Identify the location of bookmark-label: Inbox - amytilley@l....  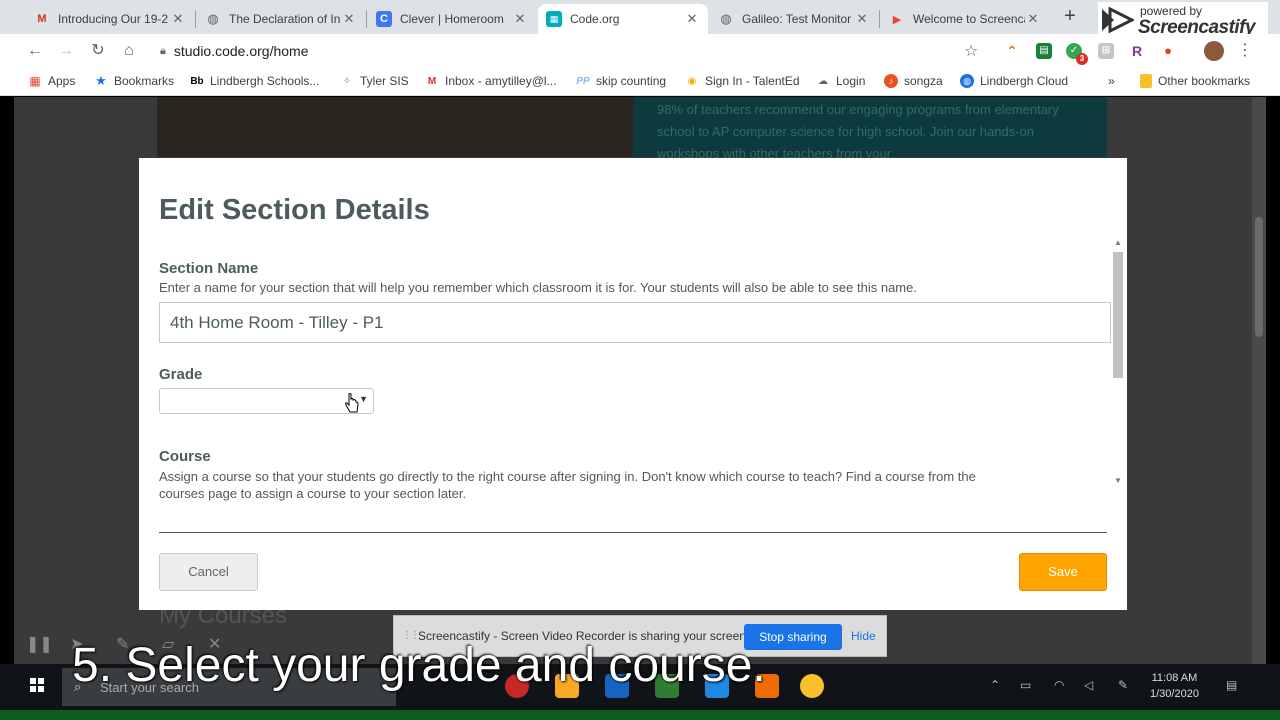
(501, 81).